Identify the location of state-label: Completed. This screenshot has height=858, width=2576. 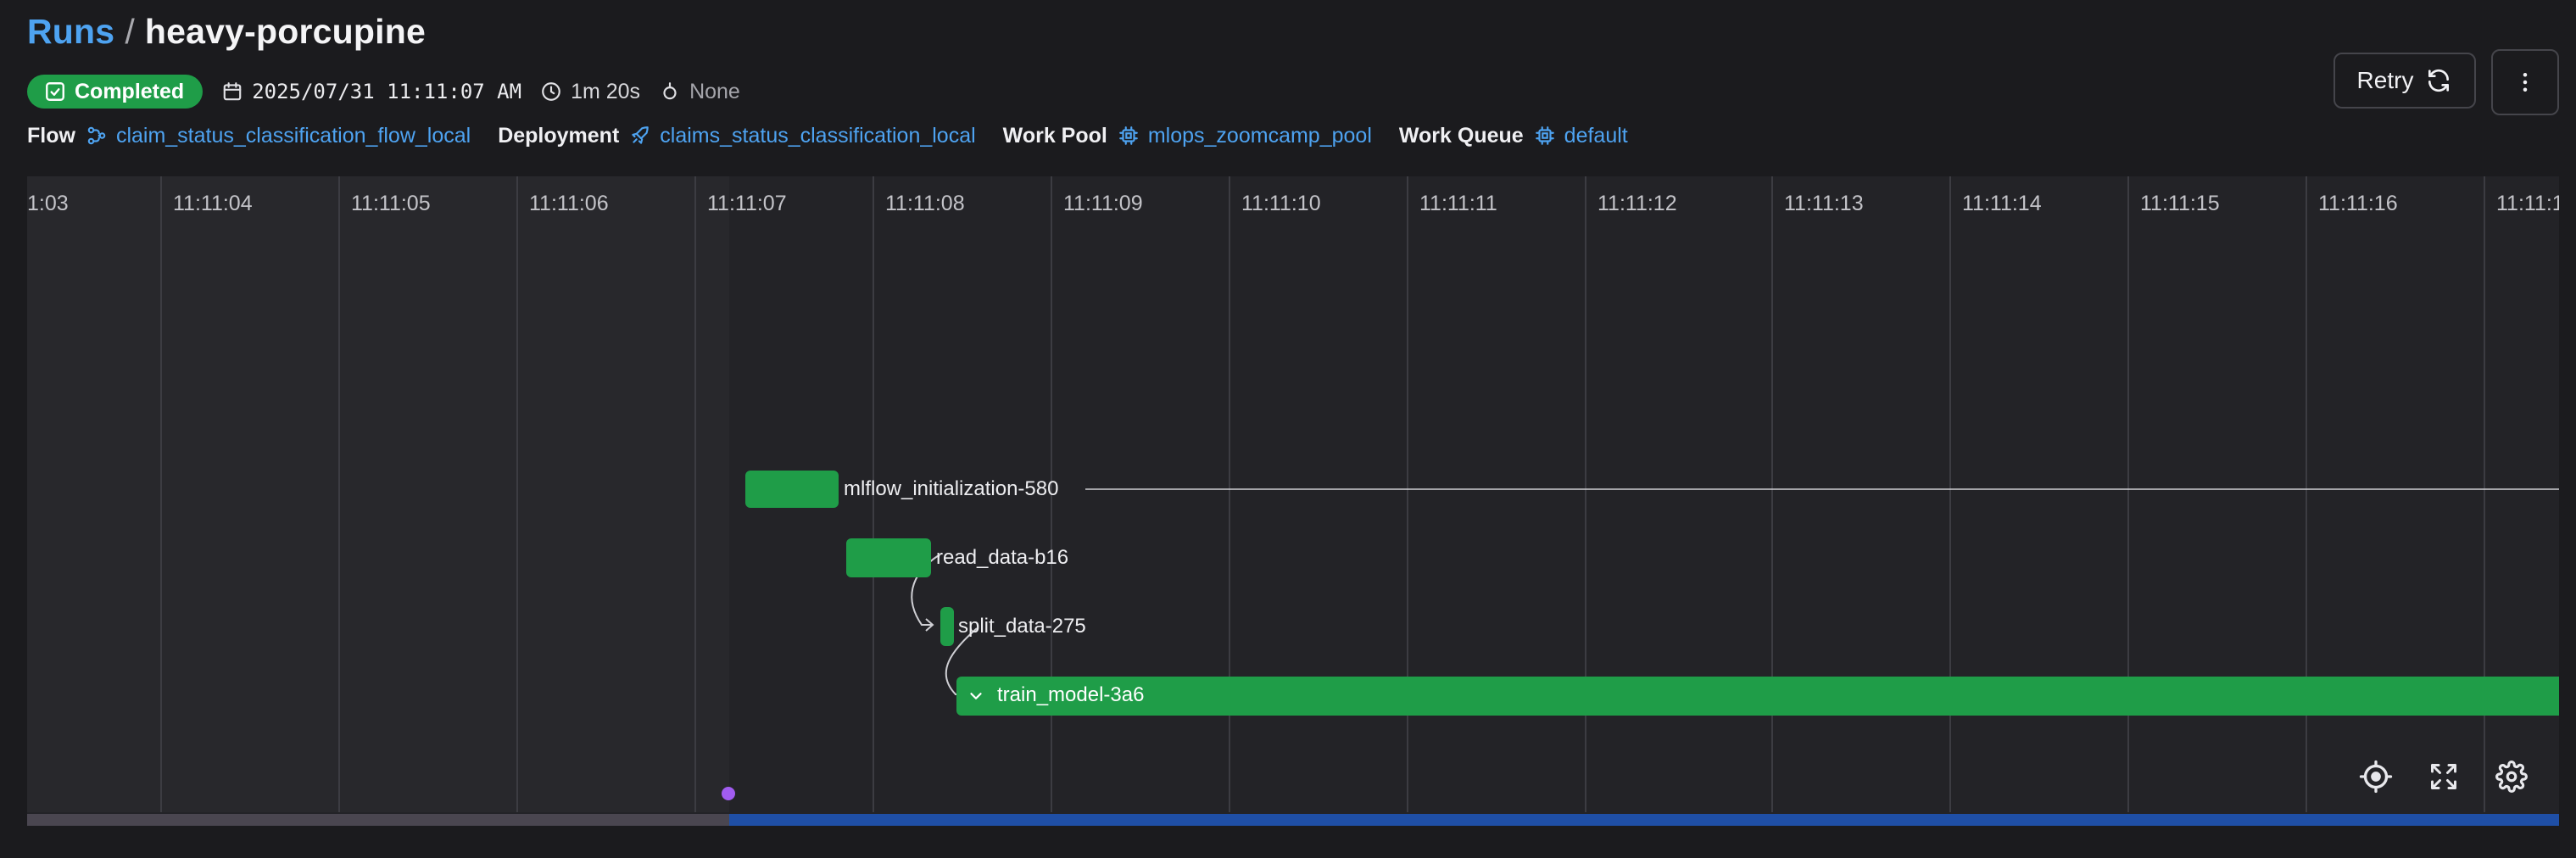
(130, 91).